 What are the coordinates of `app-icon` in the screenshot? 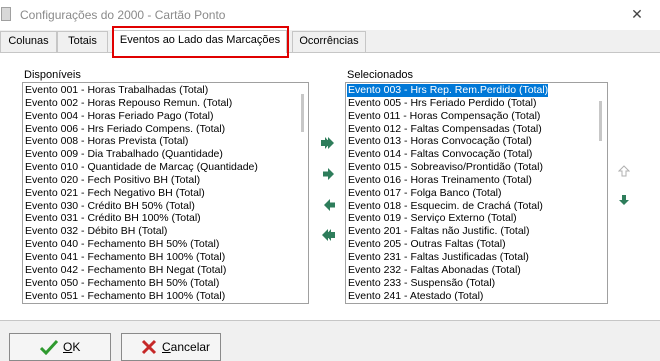 It's located at (6, 14).